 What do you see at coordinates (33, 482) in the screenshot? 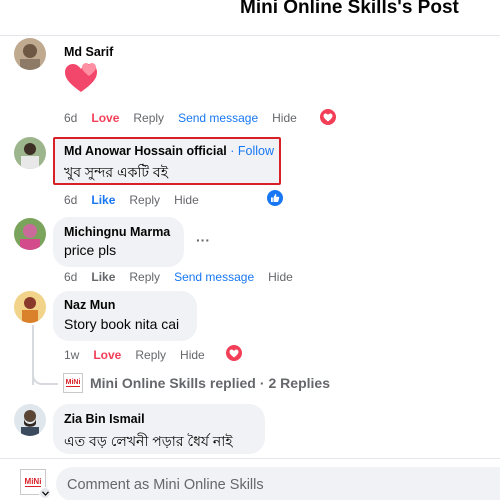
I see `composer-logo-text: MiNi` at bounding box center [33, 482].